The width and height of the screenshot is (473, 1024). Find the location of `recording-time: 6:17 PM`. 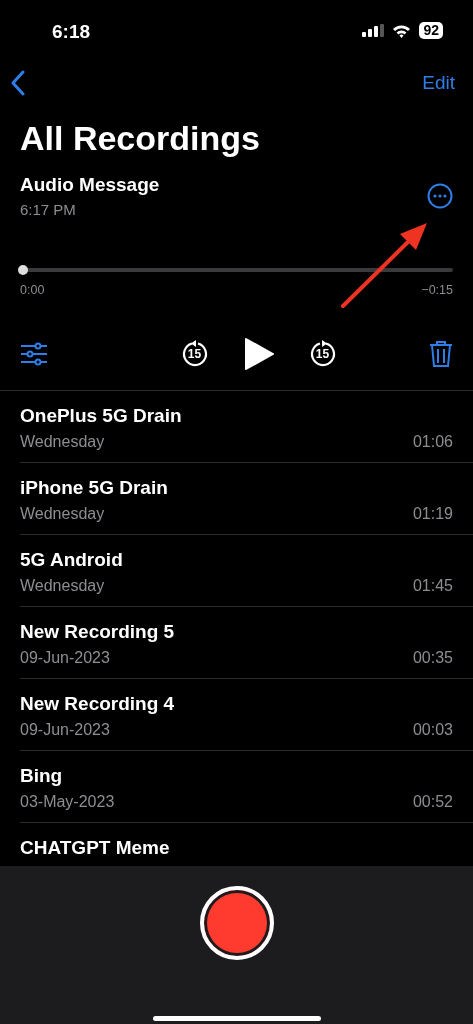

recording-time: 6:17 PM is located at coordinates (48, 210).